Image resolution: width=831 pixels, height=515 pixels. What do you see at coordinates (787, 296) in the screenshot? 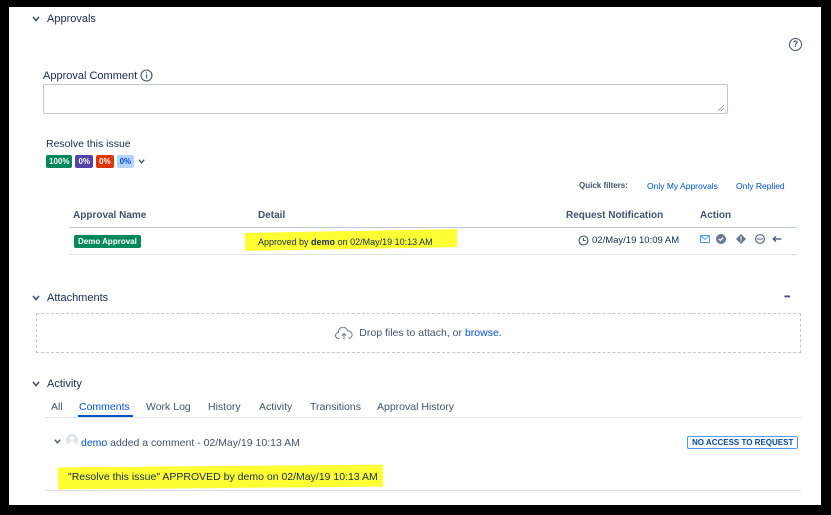
I see `attachments-more-icon: •••` at bounding box center [787, 296].